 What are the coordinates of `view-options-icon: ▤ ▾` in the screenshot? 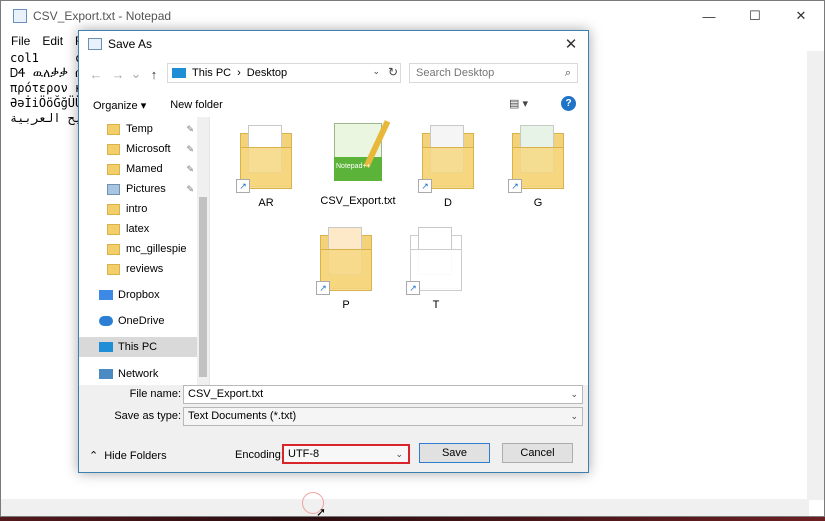 It's located at (518, 103).